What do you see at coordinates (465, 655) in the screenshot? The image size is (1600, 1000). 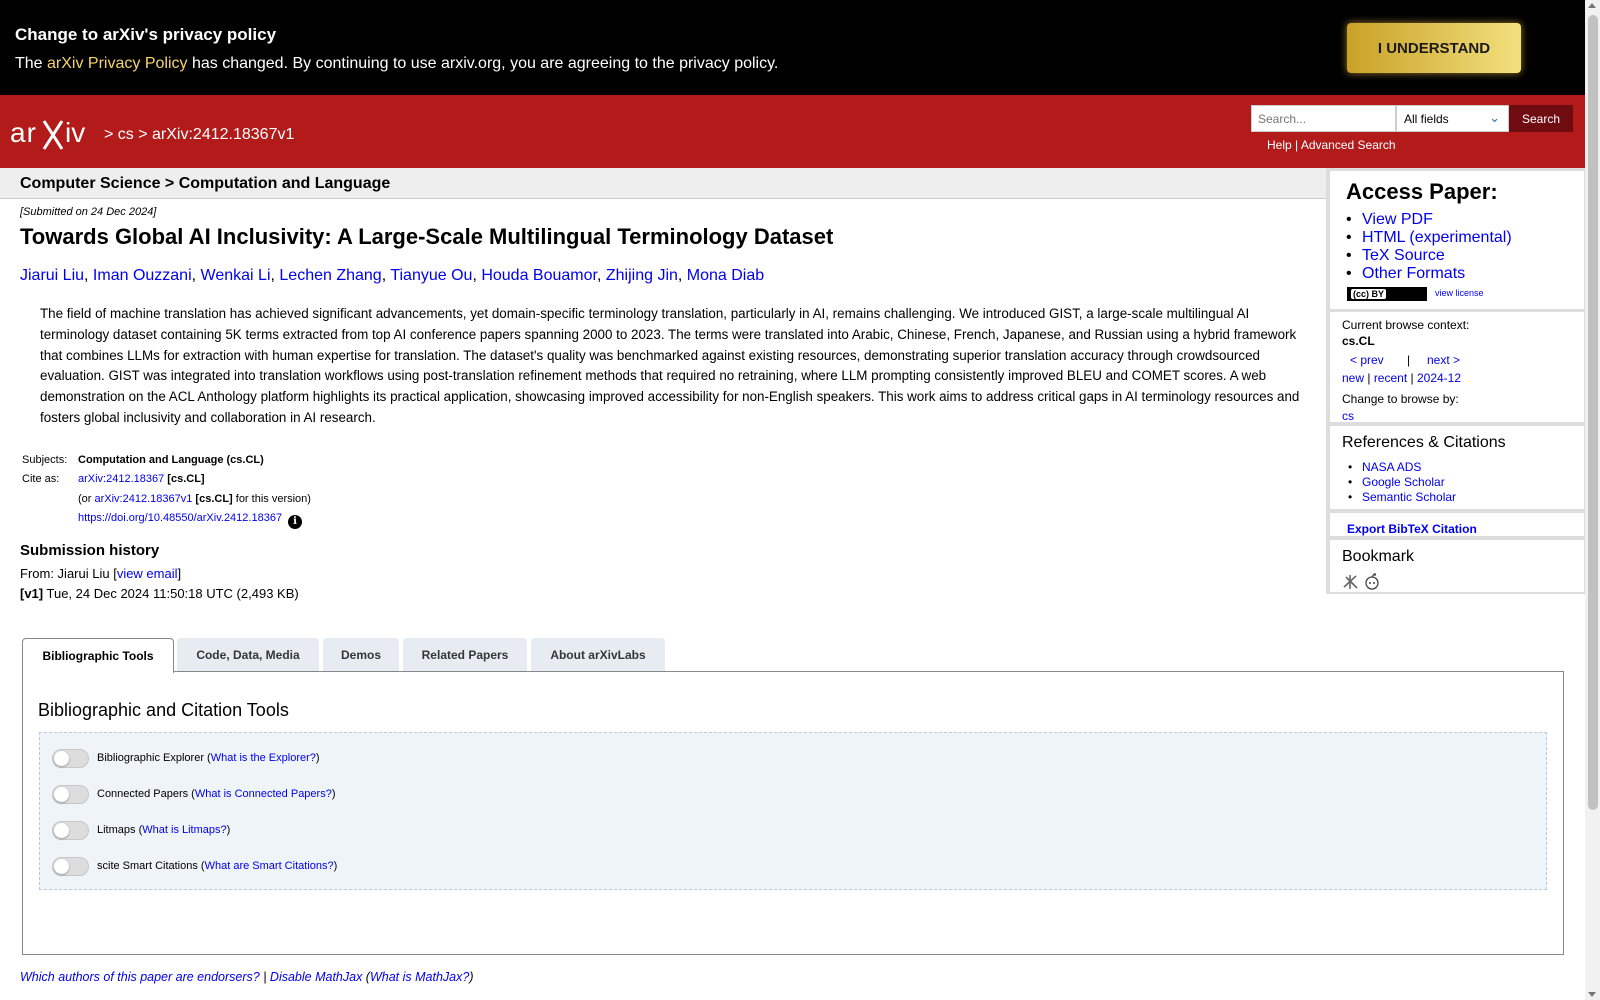 I see `tab-related-papers: Related Papers` at bounding box center [465, 655].